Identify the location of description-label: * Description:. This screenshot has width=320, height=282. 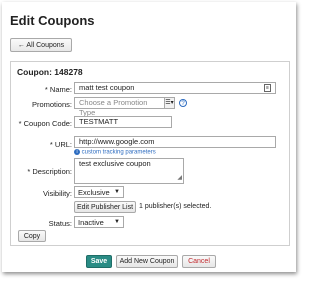
(49, 171).